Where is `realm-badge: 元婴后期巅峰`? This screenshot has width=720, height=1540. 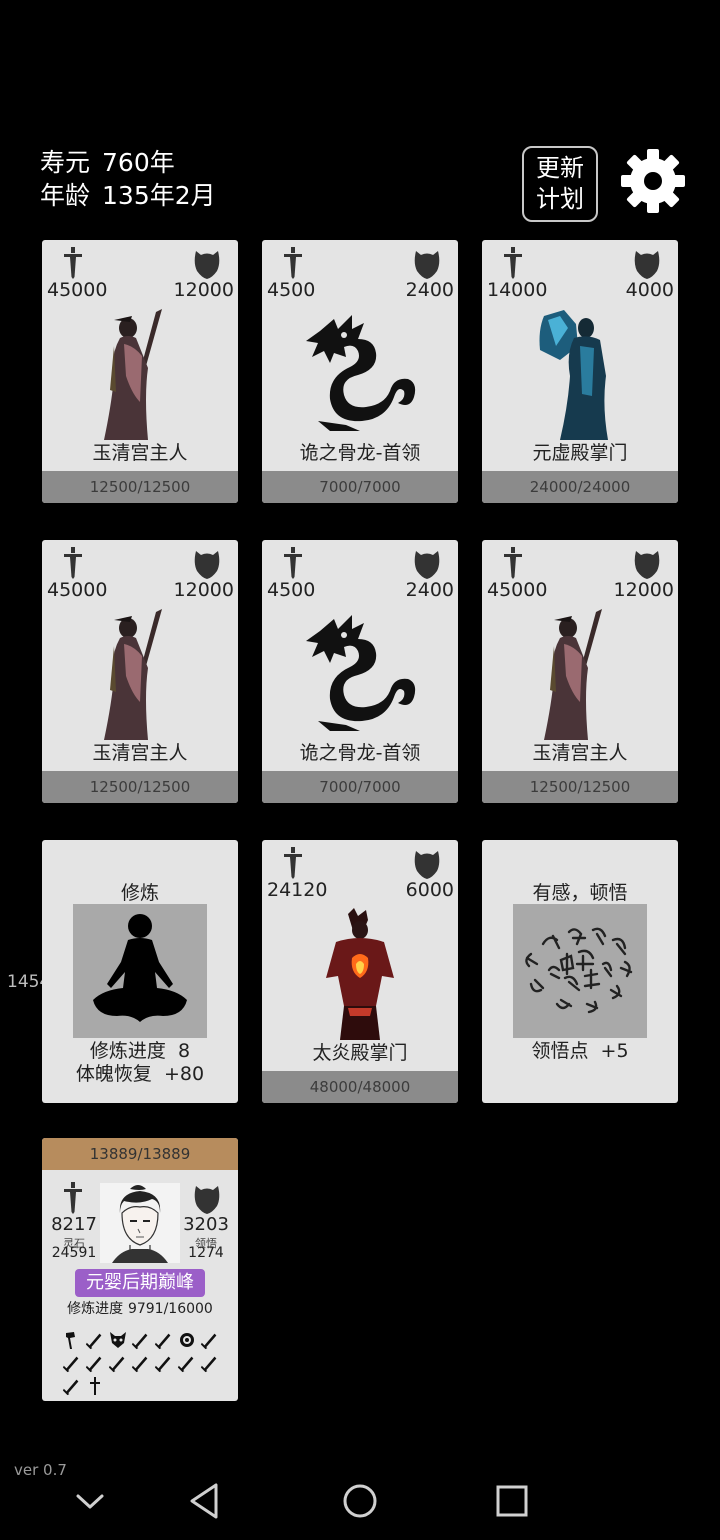 realm-badge: 元婴后期巅峰 is located at coordinates (140, 1283).